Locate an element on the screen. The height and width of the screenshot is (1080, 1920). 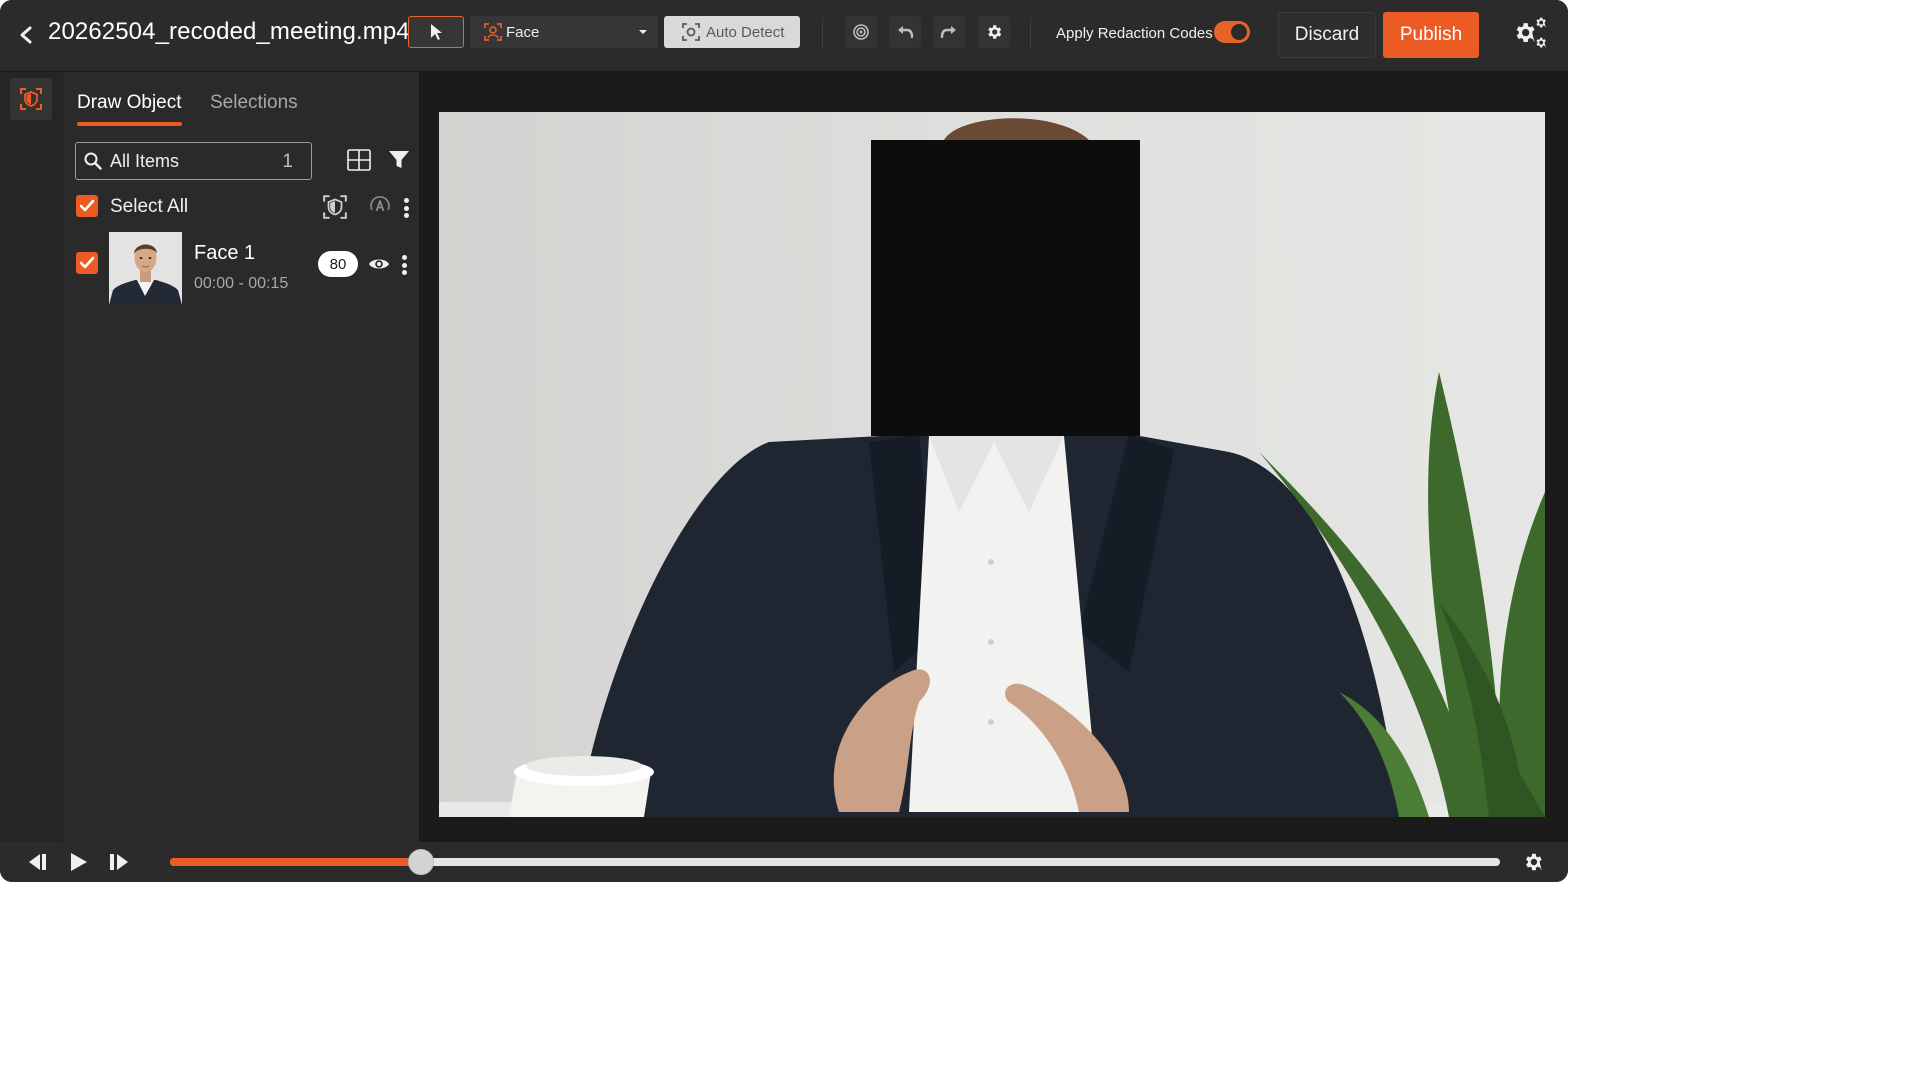
apply-redaction-toggle is located at coordinates (1232, 32).